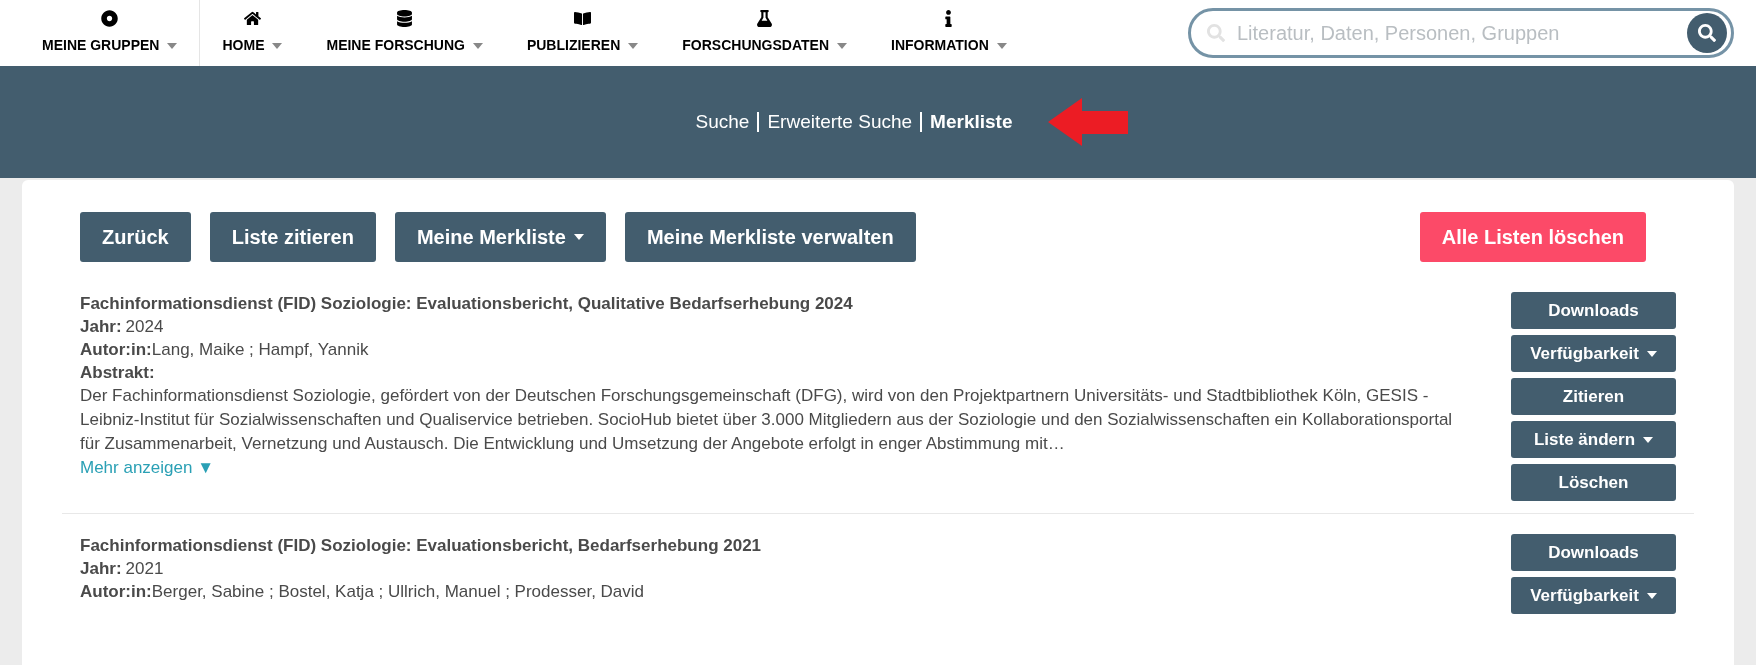 Image resolution: width=1756 pixels, height=665 pixels. Describe the element at coordinates (467, 304) in the screenshot. I see `result-title: Fachinformationsdienst (FID) Soziologie: Evaluationsbericht, Qualitative Bedarfserhebung 2024` at that location.